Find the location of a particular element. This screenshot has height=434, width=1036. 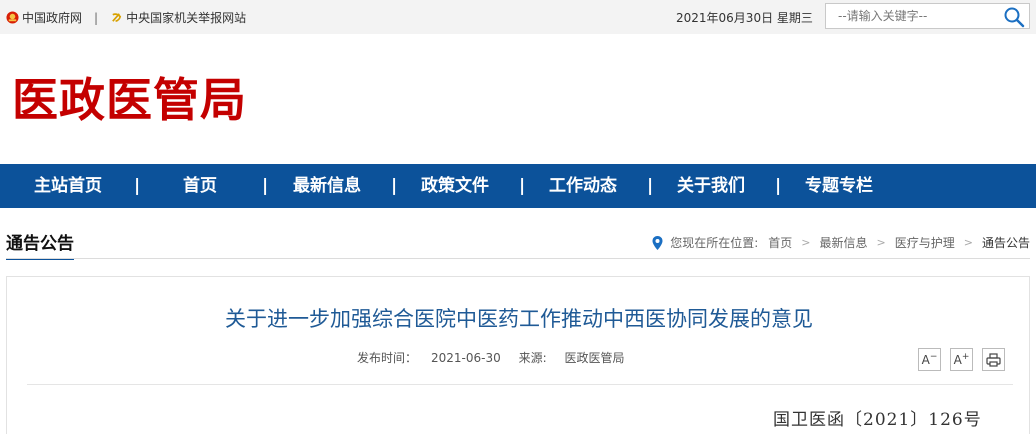

article-meta: 发布时间： 2021-06-30 来源: 医政医管局 is located at coordinates (490, 357).